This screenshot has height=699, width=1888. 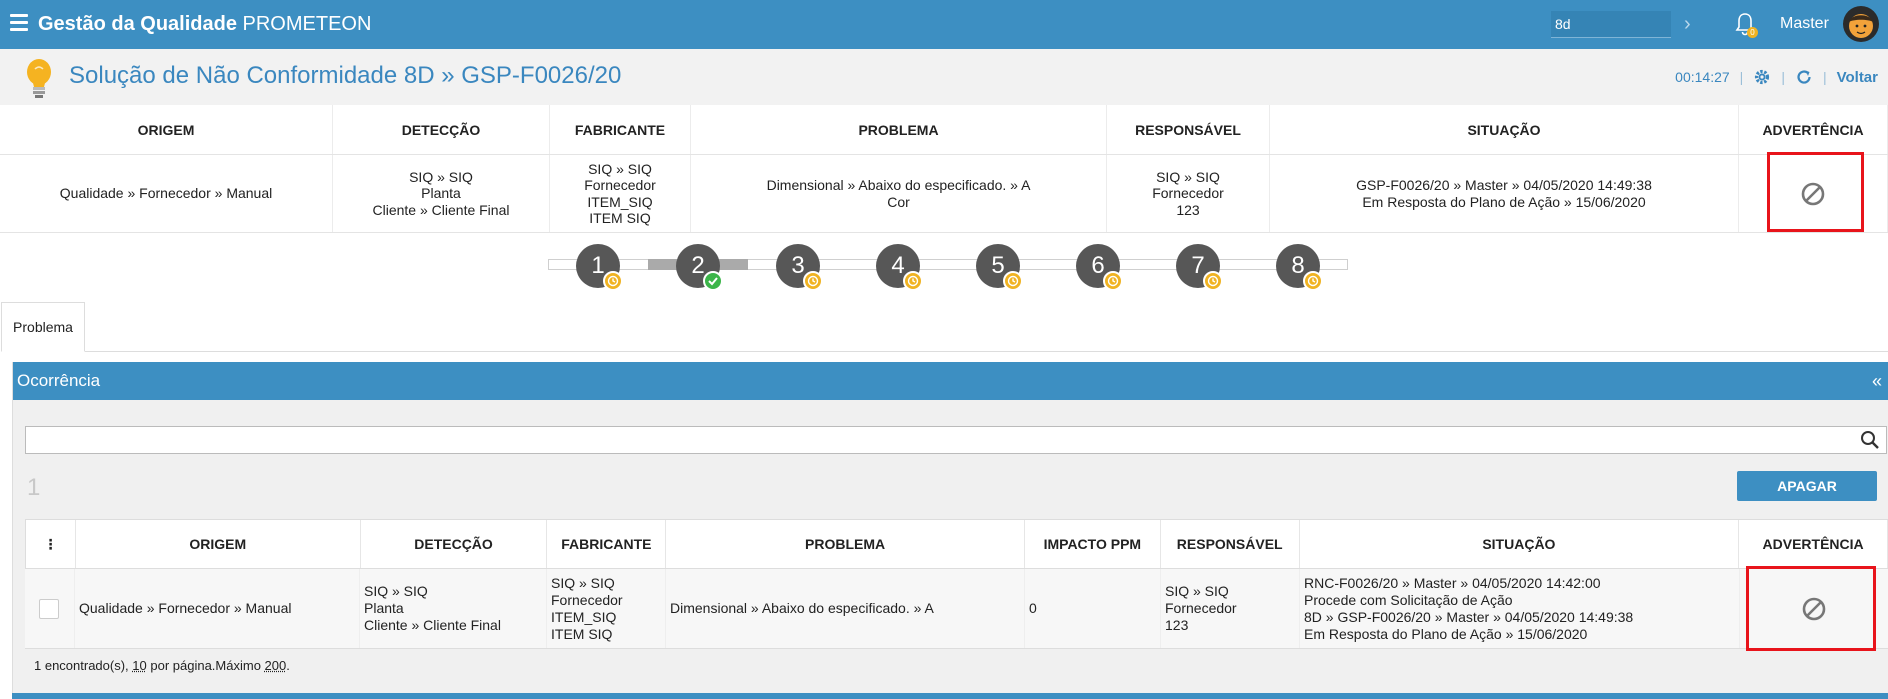 What do you see at coordinates (1093, 544) in the screenshot?
I see `grid-header-impacto: IMPACTO PPM` at bounding box center [1093, 544].